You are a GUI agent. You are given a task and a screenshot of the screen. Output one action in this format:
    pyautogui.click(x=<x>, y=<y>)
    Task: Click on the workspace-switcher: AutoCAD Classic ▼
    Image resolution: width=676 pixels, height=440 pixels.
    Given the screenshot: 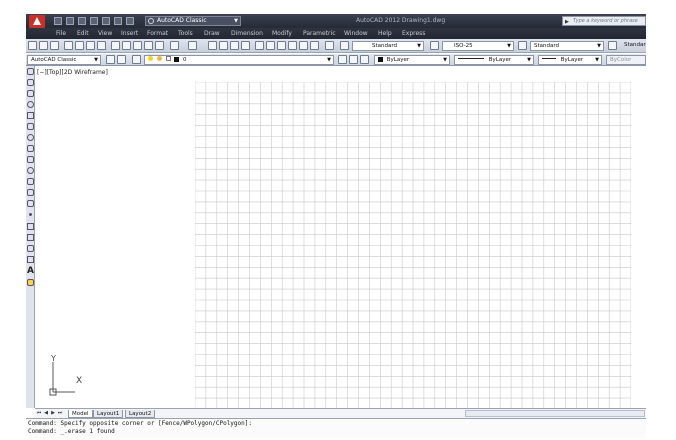 What is the action you would take?
    pyautogui.click(x=193, y=21)
    